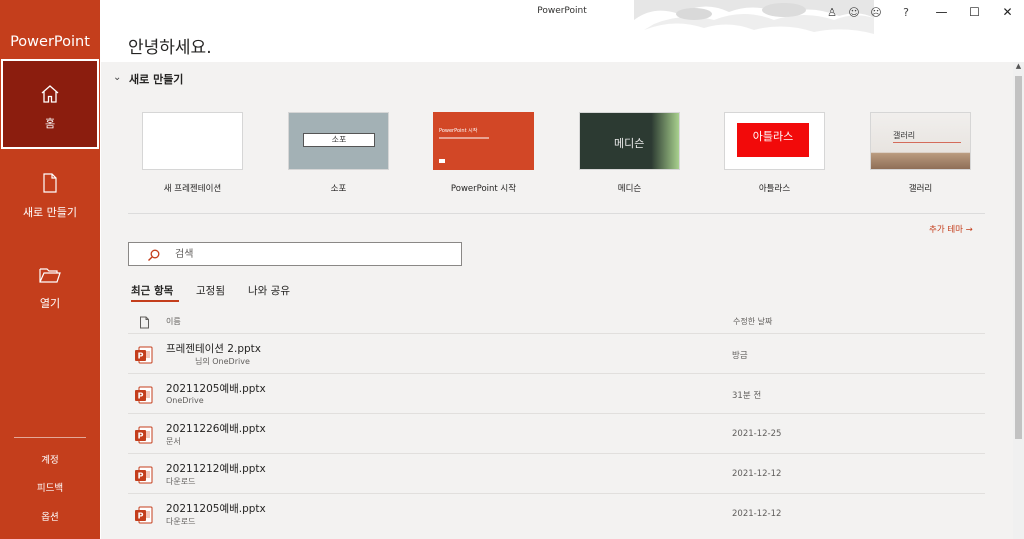  I want to click on section-title-new: 새로 만들기, so click(156, 79).